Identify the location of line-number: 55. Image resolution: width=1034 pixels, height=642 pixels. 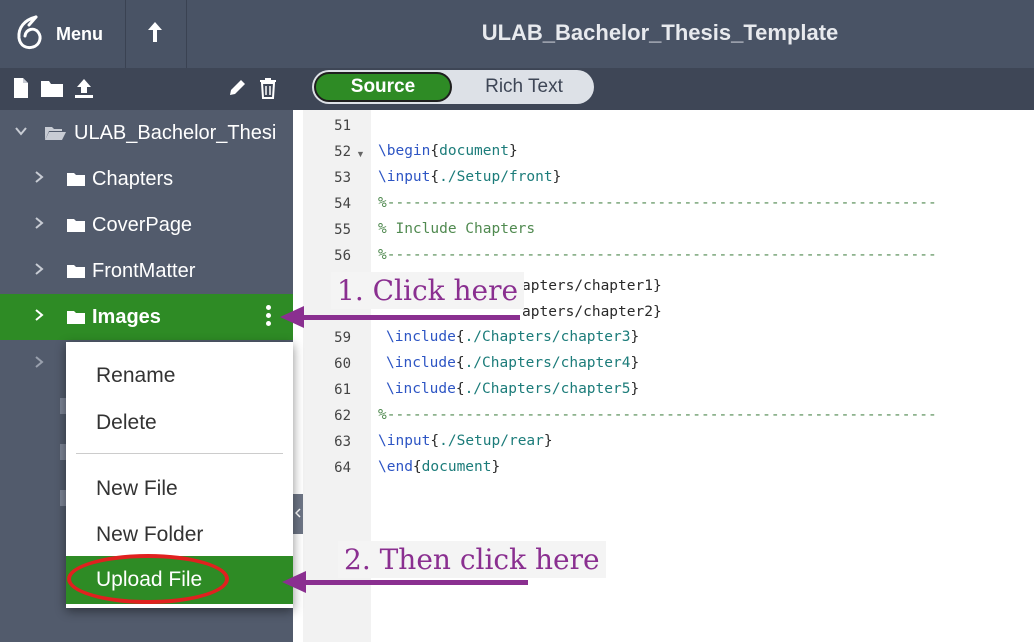
(342, 230).